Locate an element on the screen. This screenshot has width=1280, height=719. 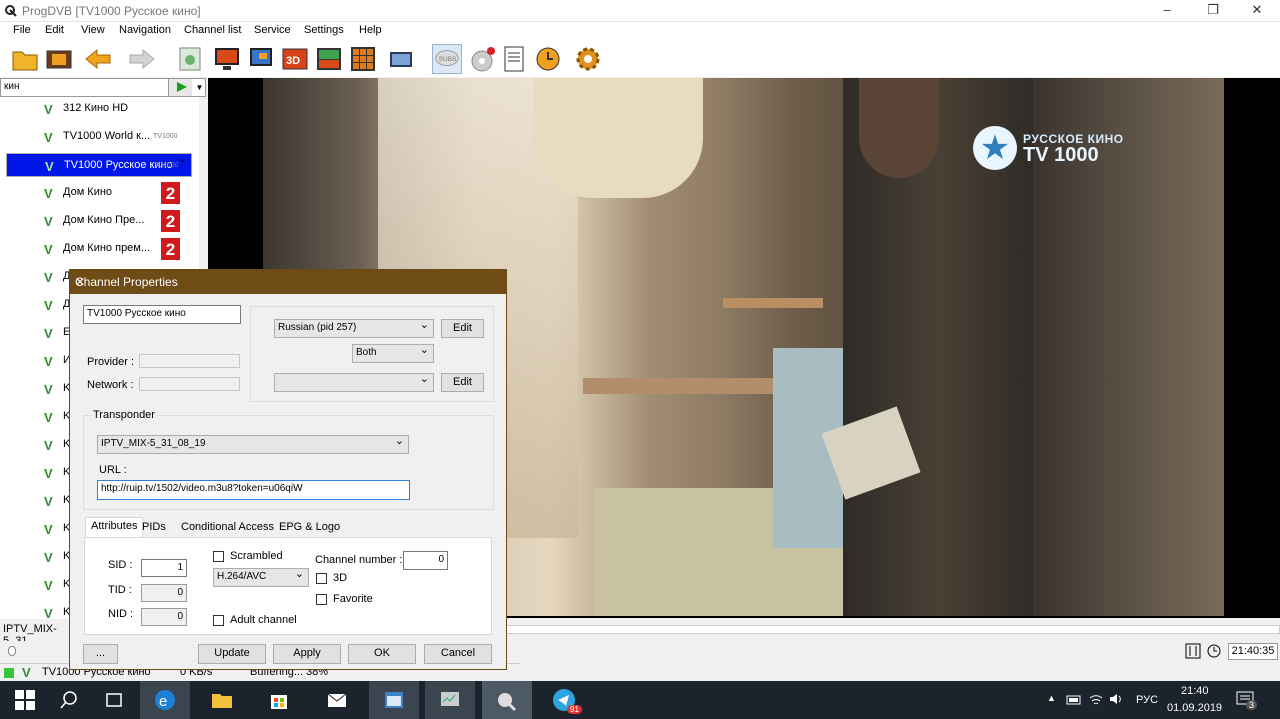
minimize-button: – is located at coordinates (1167, 11).